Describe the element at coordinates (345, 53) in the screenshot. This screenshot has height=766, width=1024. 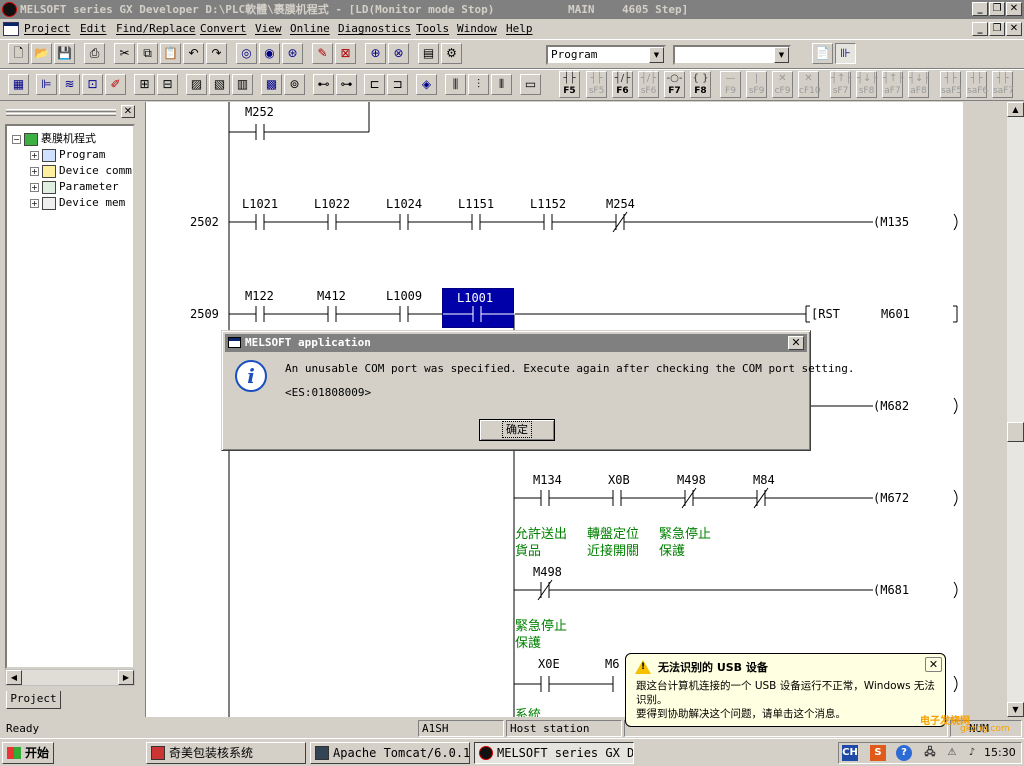
I see `read-from-plc-icon: ⊠` at that location.